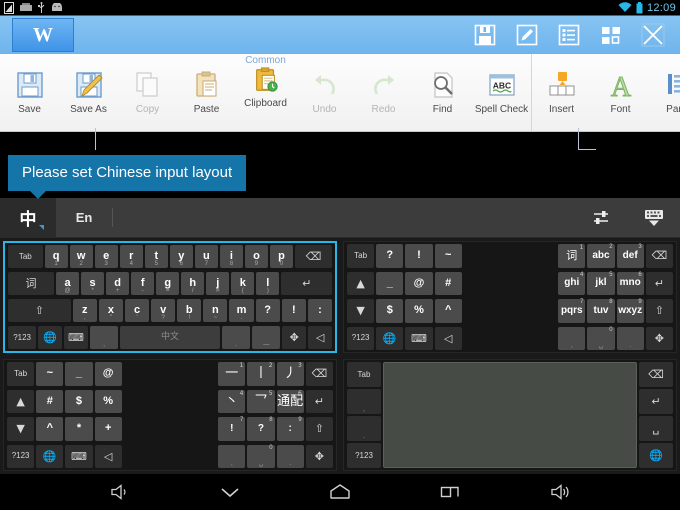  What do you see at coordinates (572, 311) in the screenshot?
I see `key-pqrs: pqrs 7` at bounding box center [572, 311].